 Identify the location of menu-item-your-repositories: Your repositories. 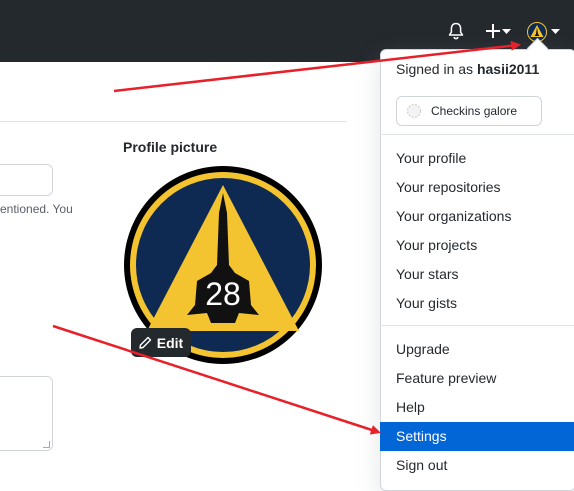
(477, 187).